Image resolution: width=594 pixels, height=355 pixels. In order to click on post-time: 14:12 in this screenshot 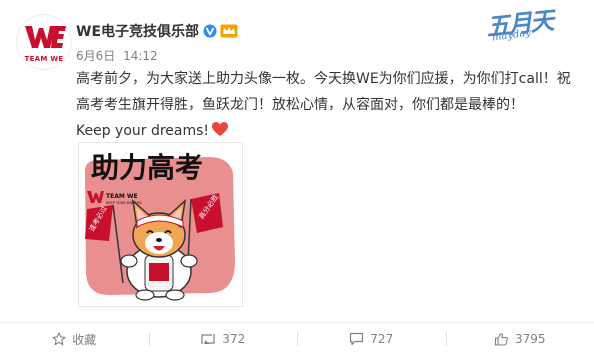, I will do `click(140, 56)`.